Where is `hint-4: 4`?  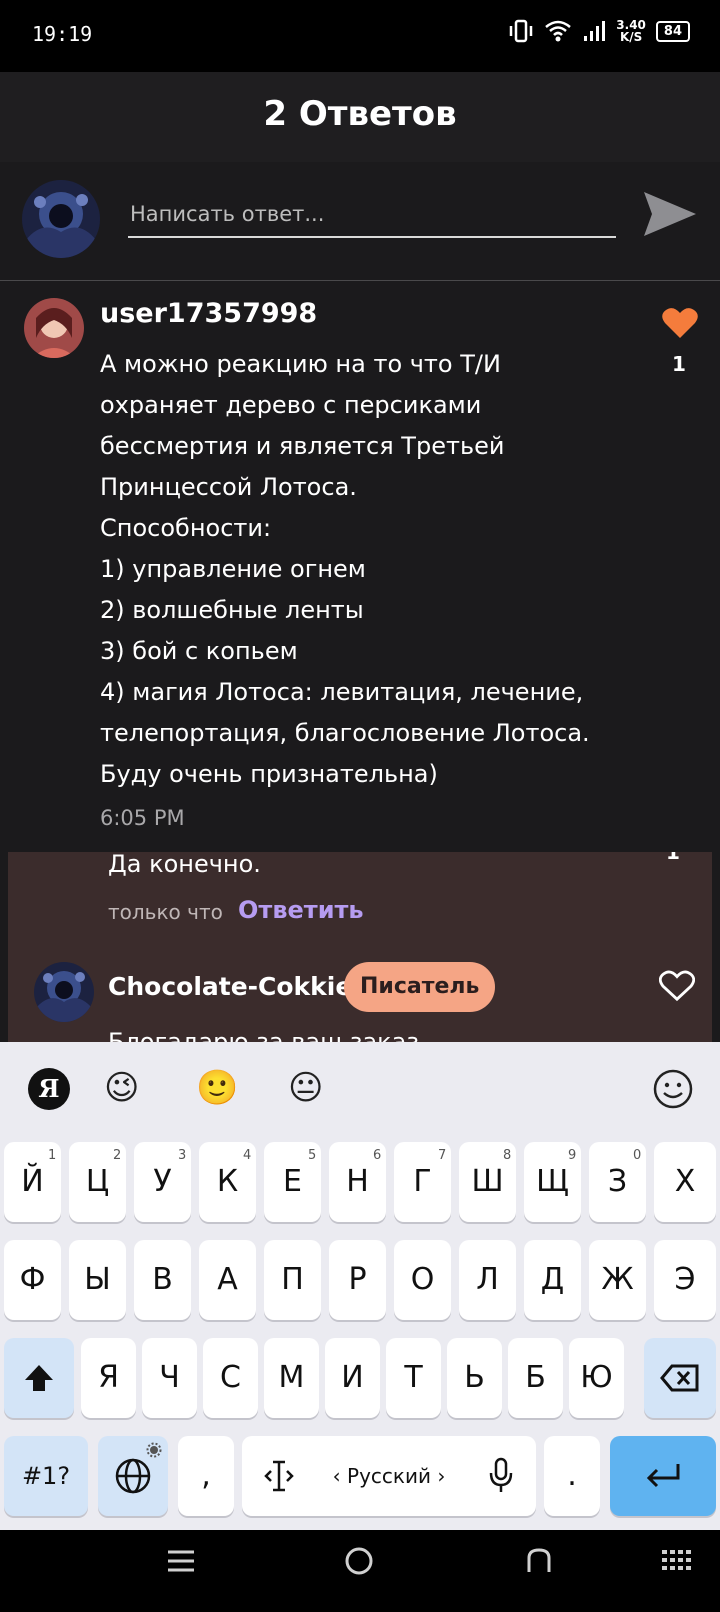 hint-4: 4 is located at coordinates (247, 1155).